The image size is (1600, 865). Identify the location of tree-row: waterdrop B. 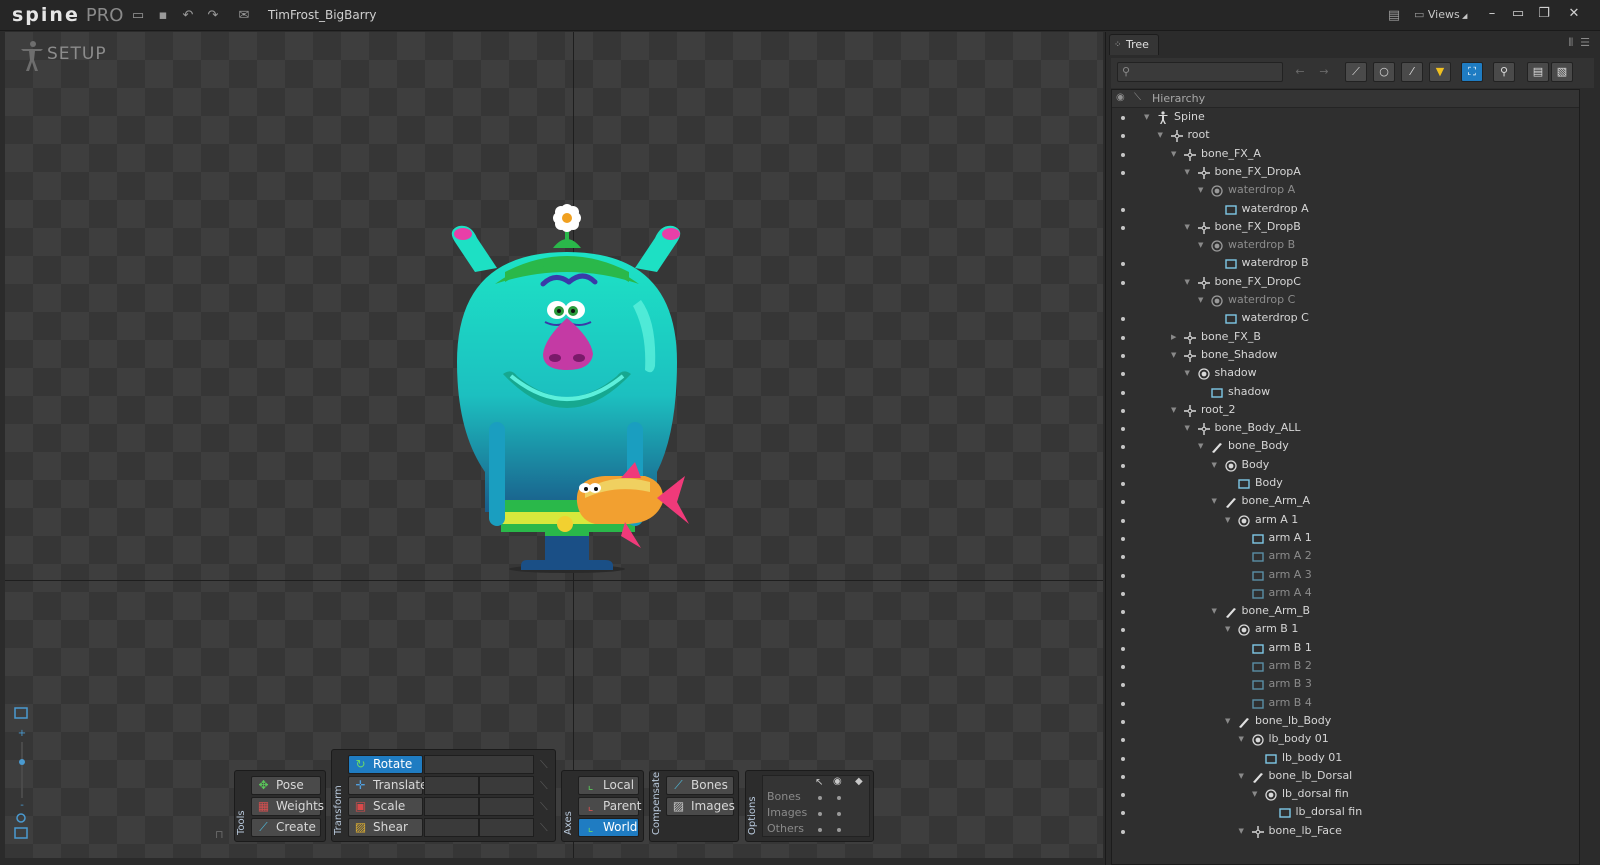
(1345, 264).